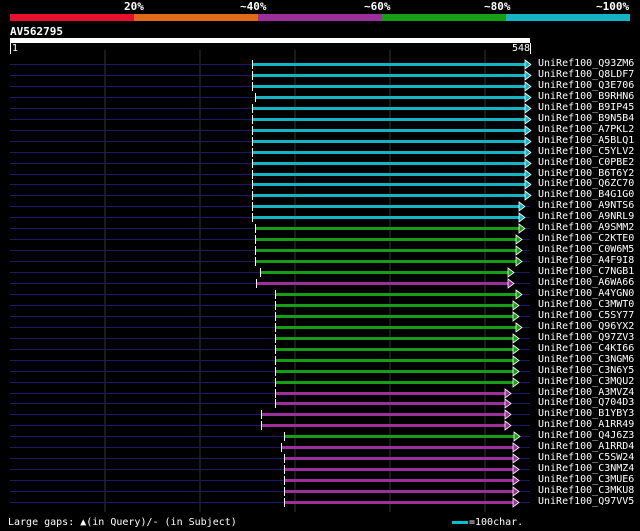  What do you see at coordinates (586, 293) in the screenshot?
I see `hit-label: UniRef100_A4YGN0` at bounding box center [586, 293].